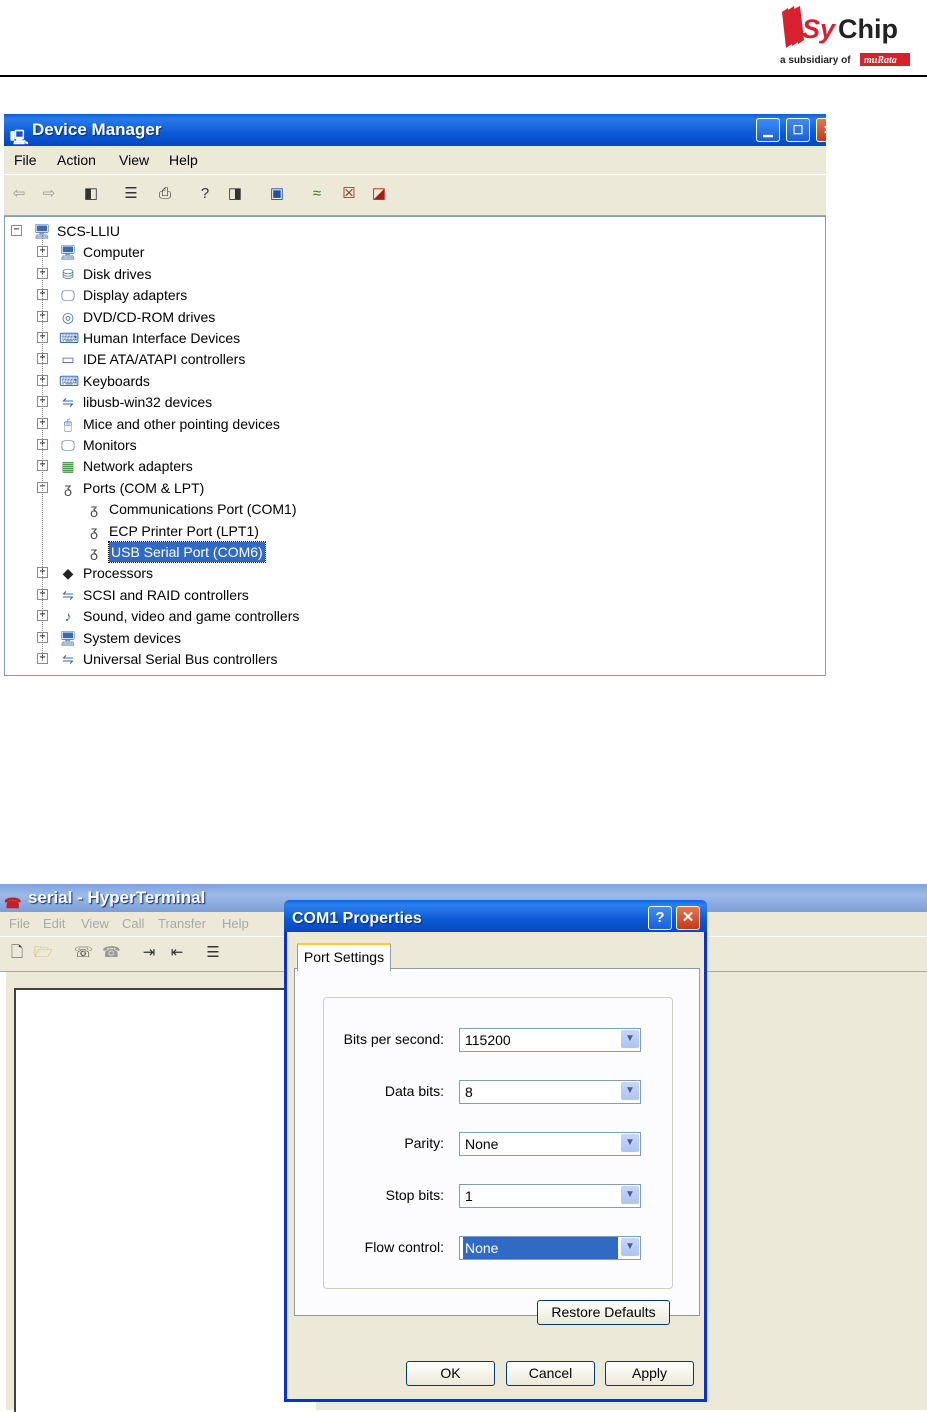  I want to click on tree-category: + ◎ DVD/CD-ROM drives, so click(415, 317).